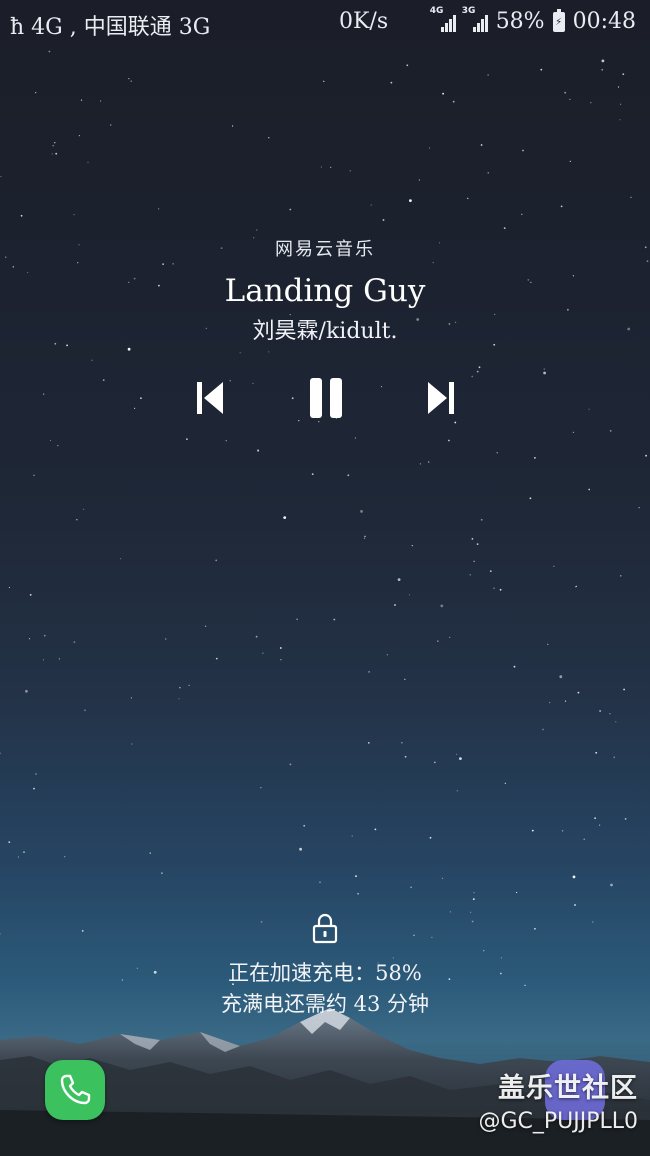 The image size is (650, 1156). What do you see at coordinates (325, 331) in the screenshot?
I see `song-artist: 刘昊霖/kidult.` at bounding box center [325, 331].